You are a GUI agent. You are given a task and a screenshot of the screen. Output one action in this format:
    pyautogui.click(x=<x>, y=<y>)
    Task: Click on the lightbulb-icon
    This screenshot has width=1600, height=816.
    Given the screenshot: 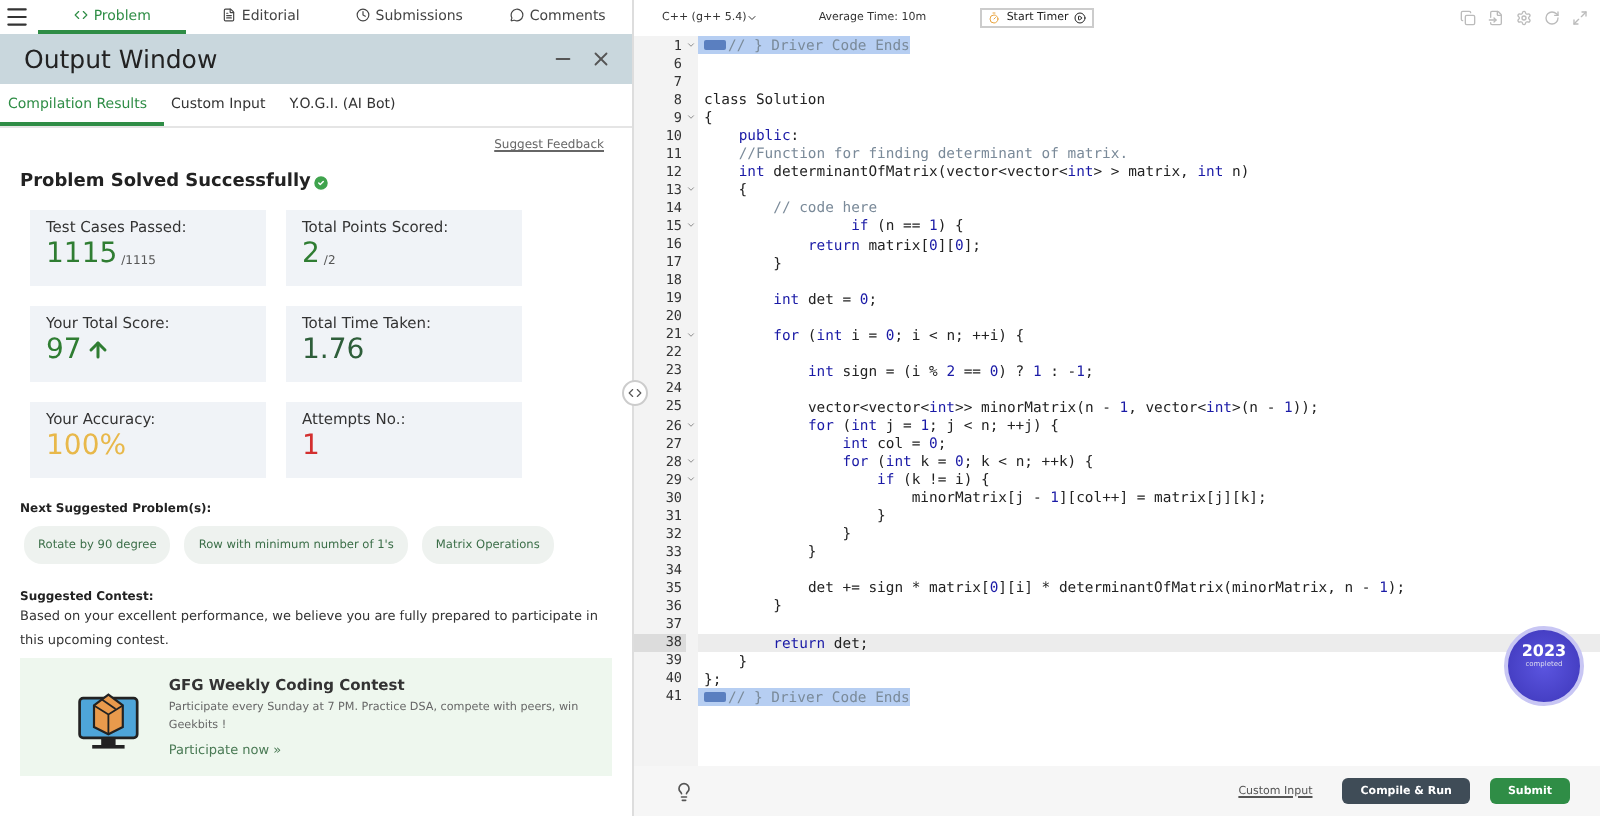 What is the action you would take?
    pyautogui.click(x=684, y=791)
    